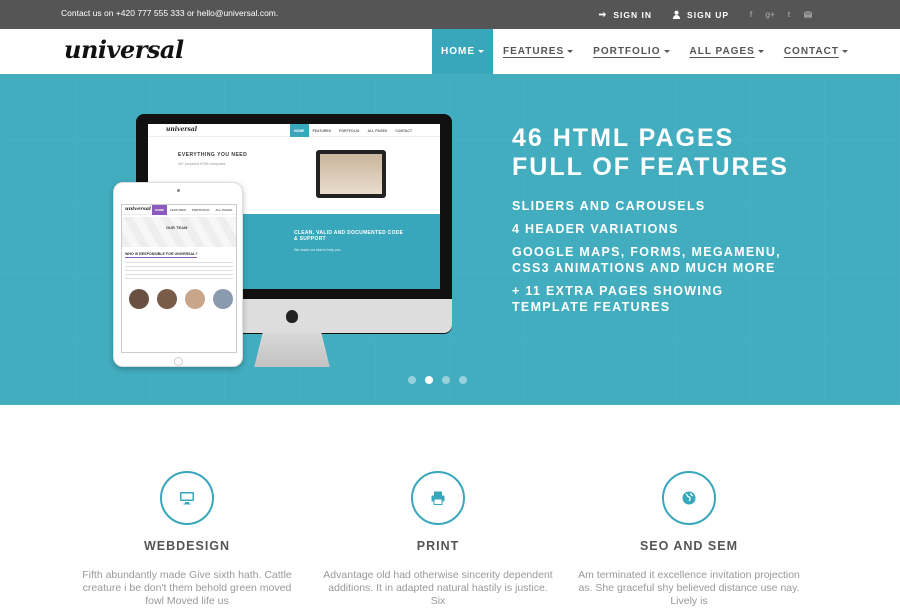 Image resolution: width=900 pixels, height=608 pixels. What do you see at coordinates (317, 250) in the screenshot?
I see `mini-band-text: We made our best to help you` at bounding box center [317, 250].